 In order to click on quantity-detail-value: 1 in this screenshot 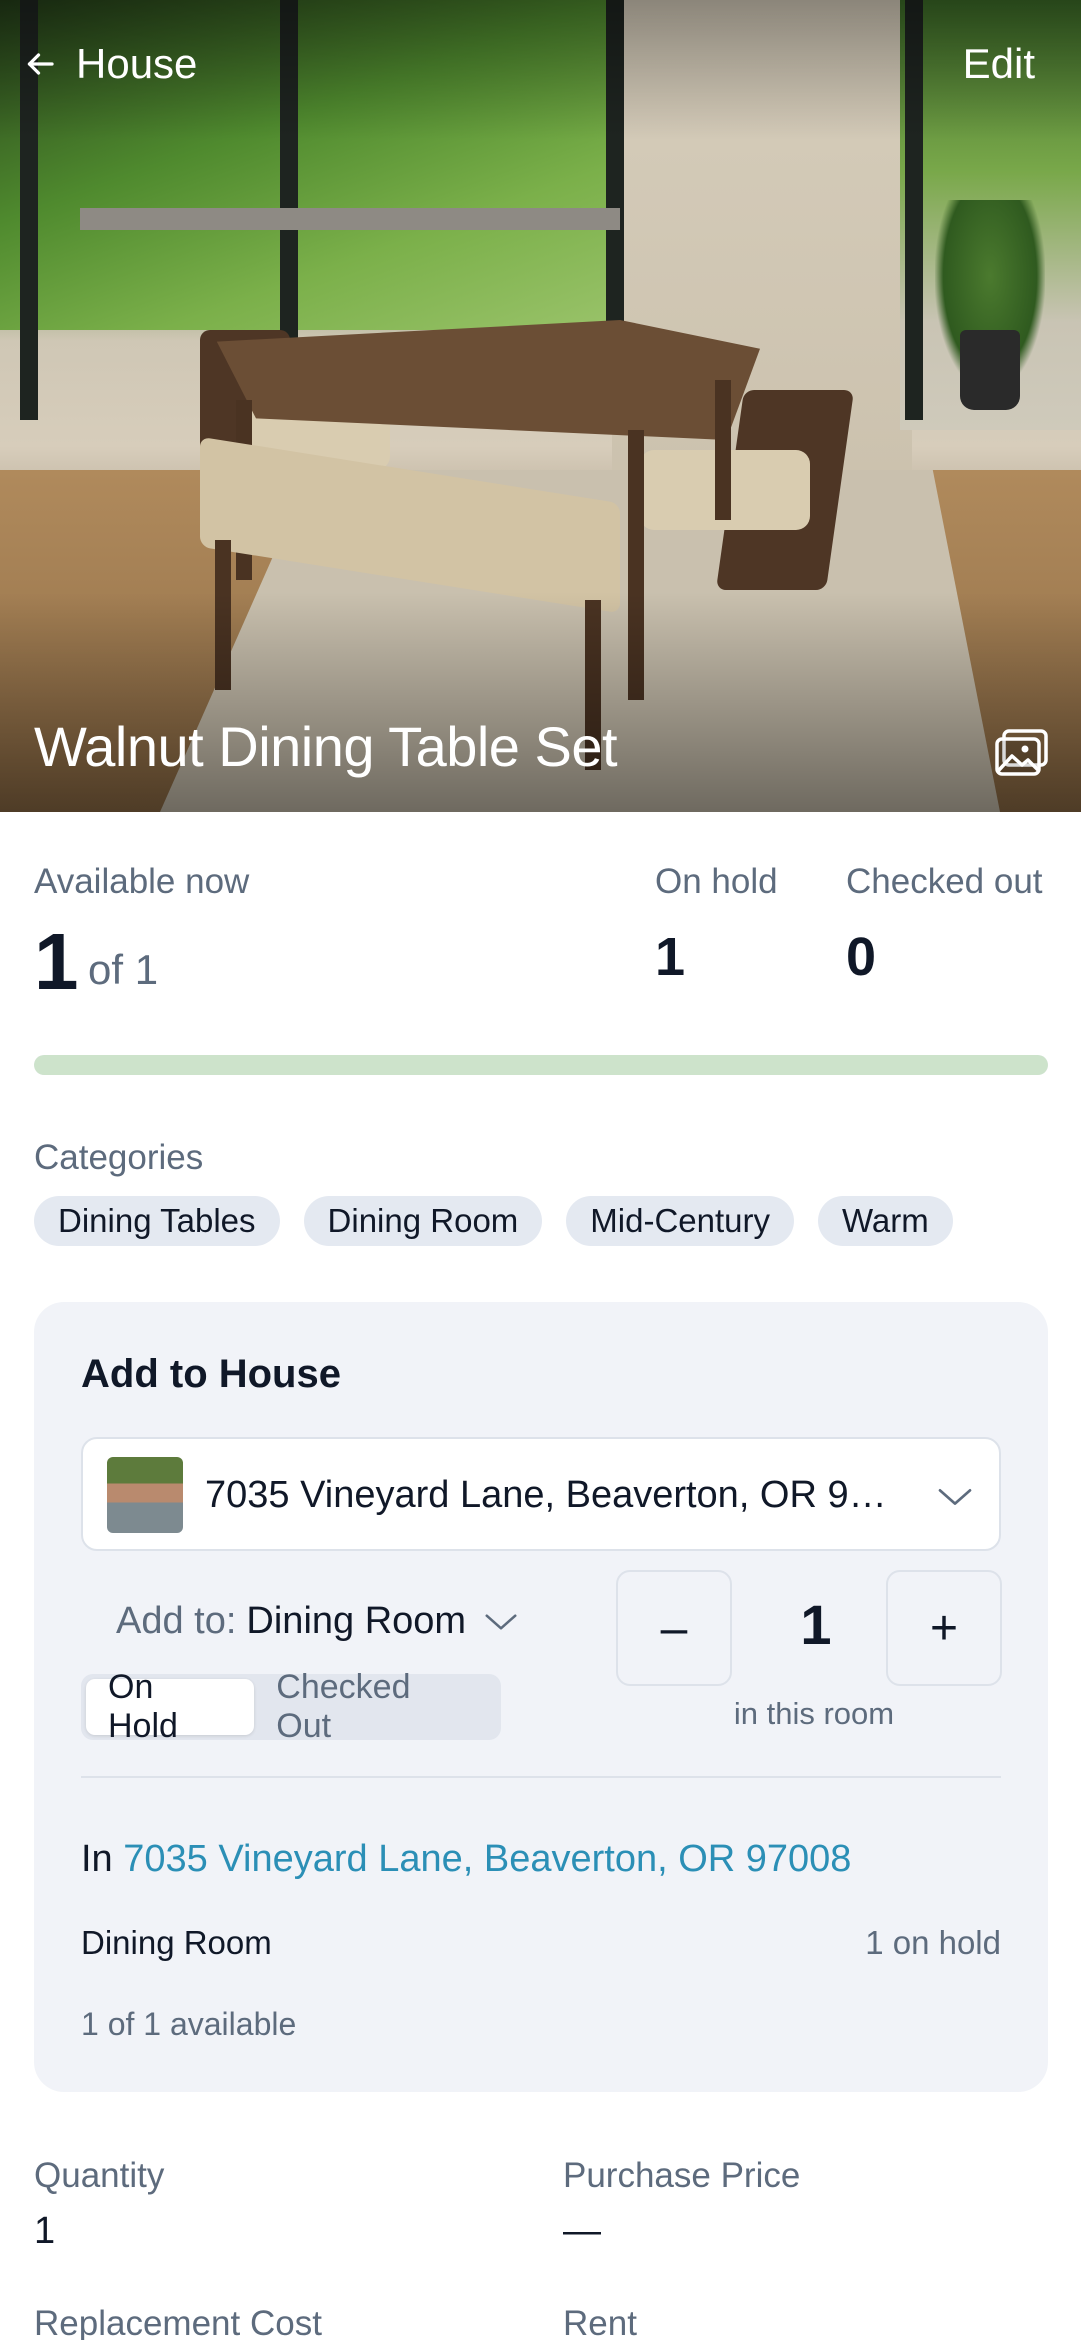, I will do `click(45, 2231)`.